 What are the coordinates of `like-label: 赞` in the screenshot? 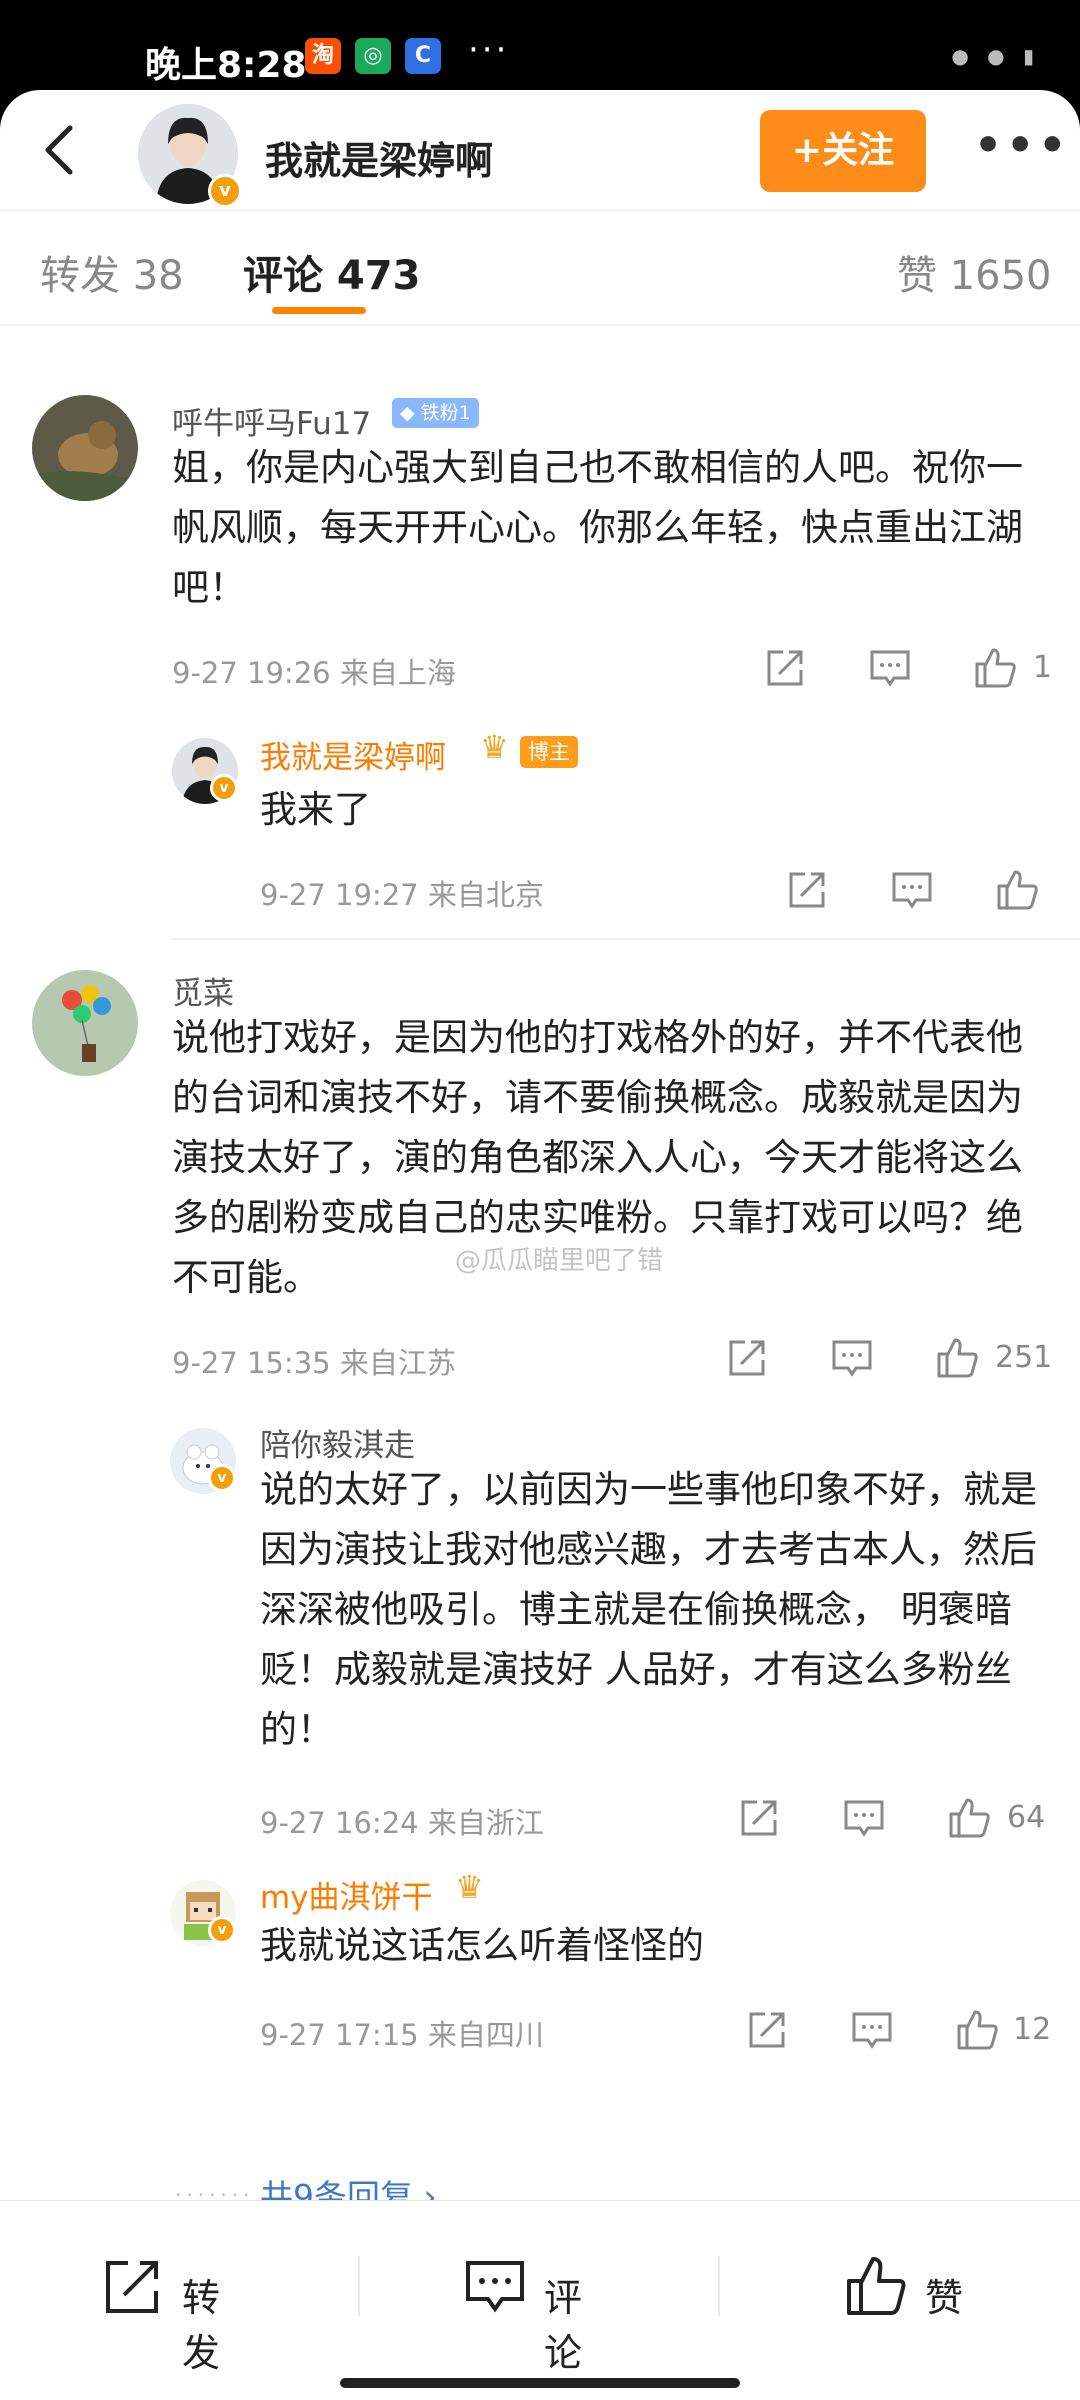 It's located at (944, 2298).